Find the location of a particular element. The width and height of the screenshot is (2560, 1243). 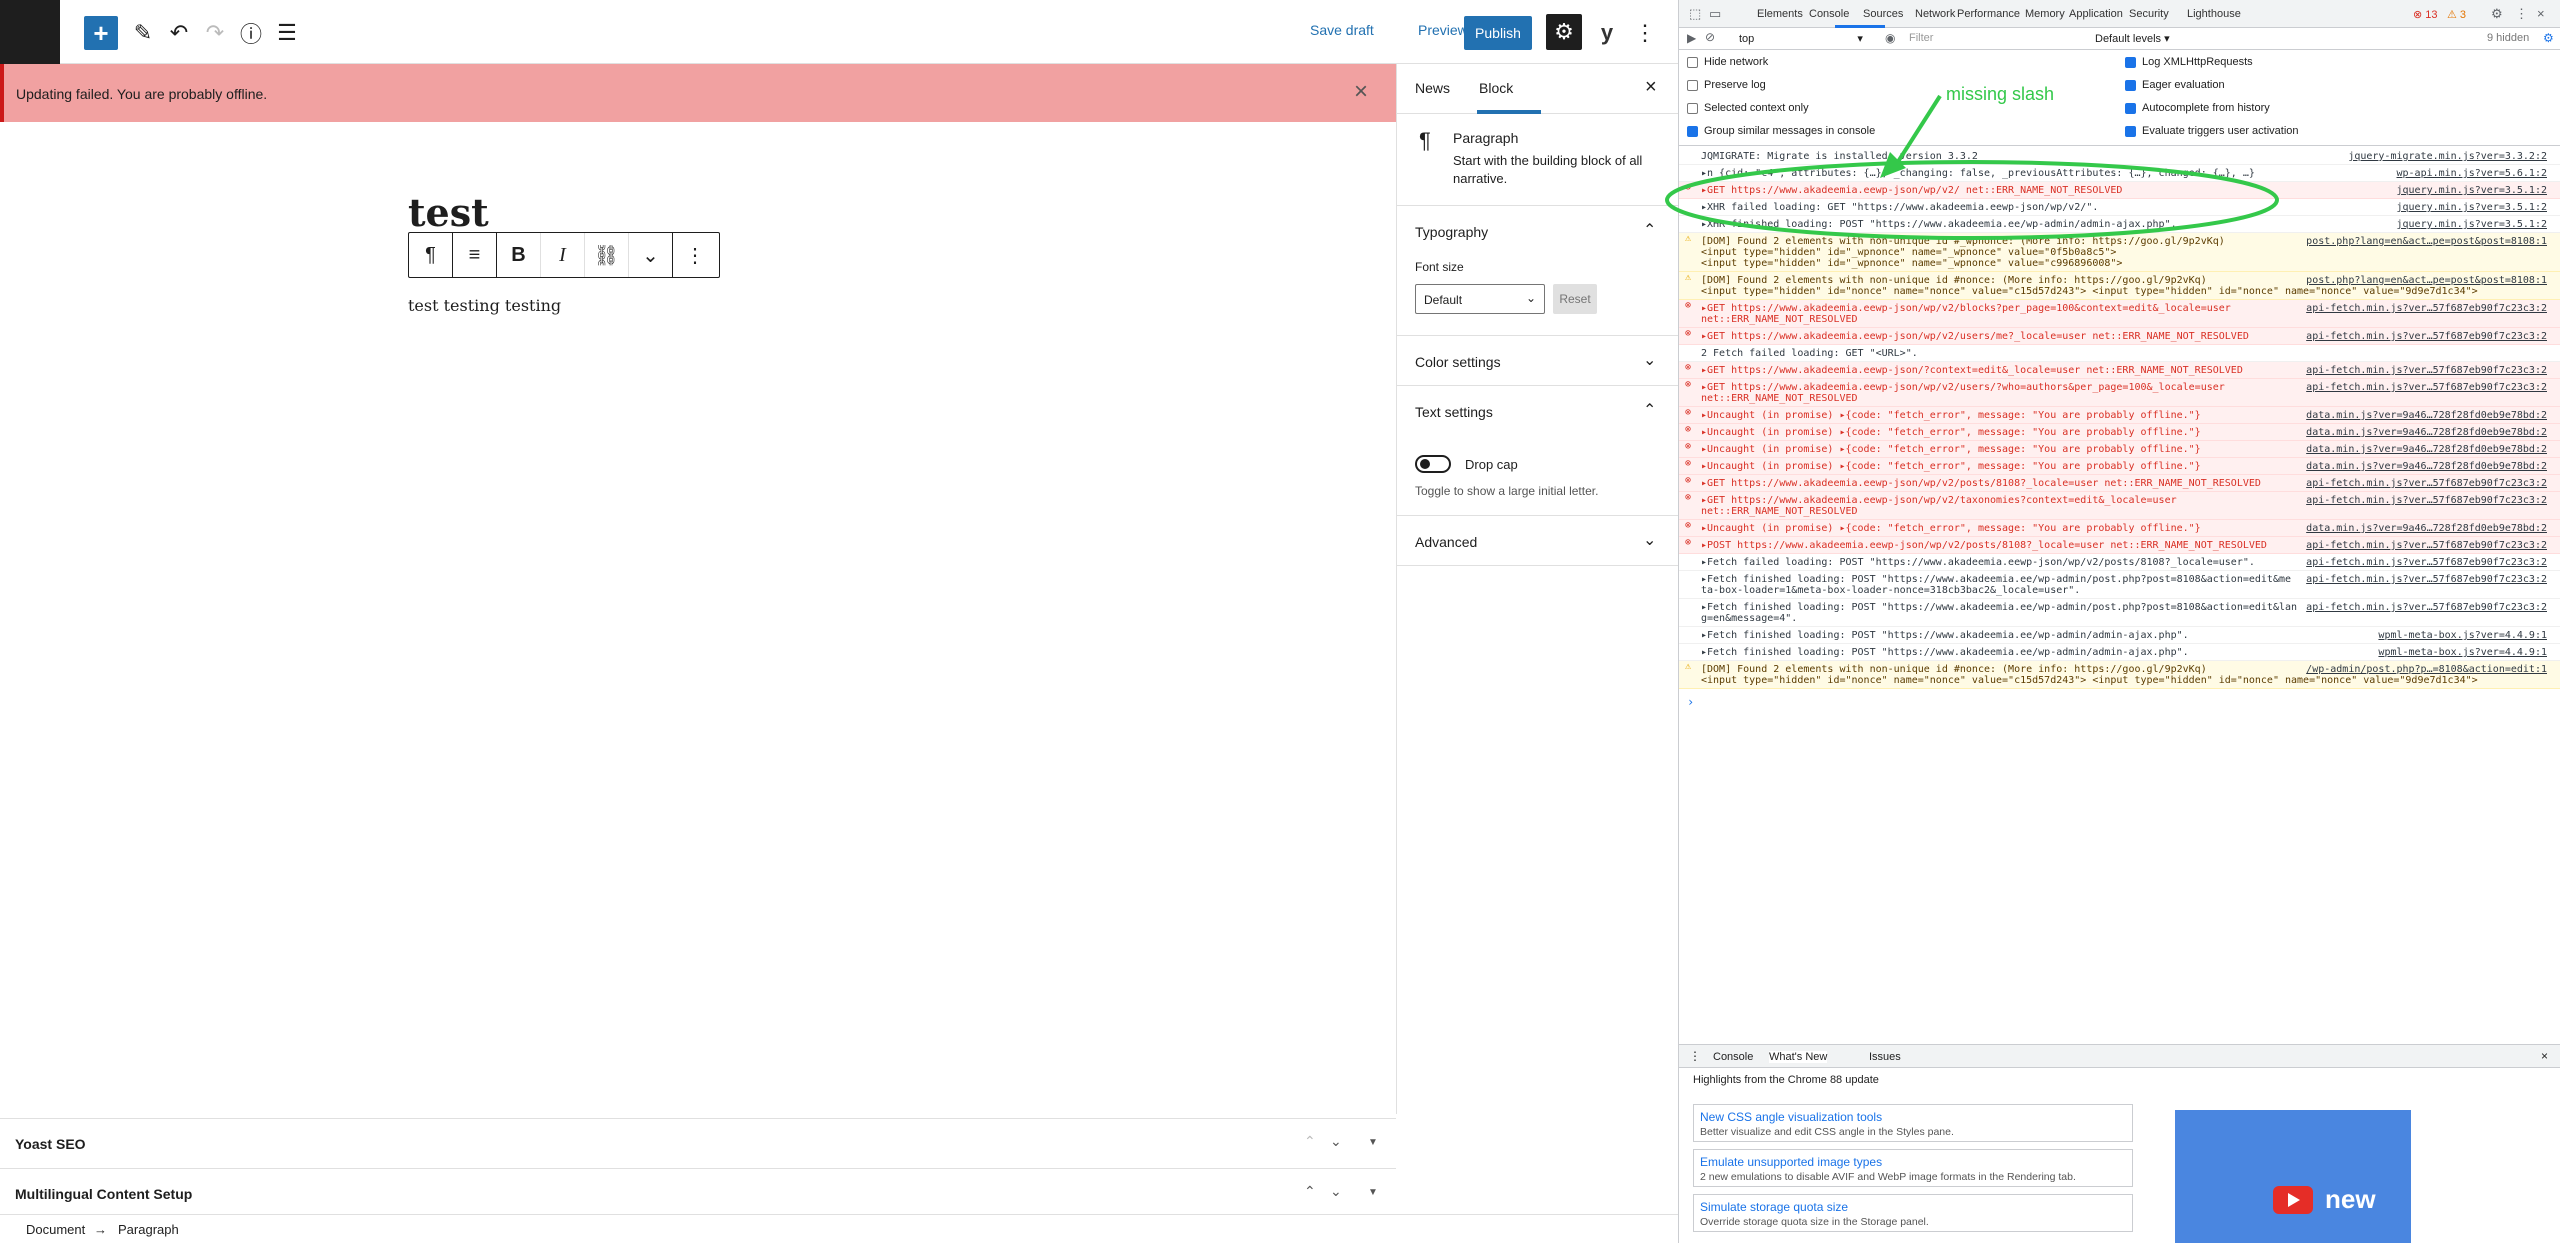

console-setting-checkbox: Selected context only is located at coordinates (1748, 108).